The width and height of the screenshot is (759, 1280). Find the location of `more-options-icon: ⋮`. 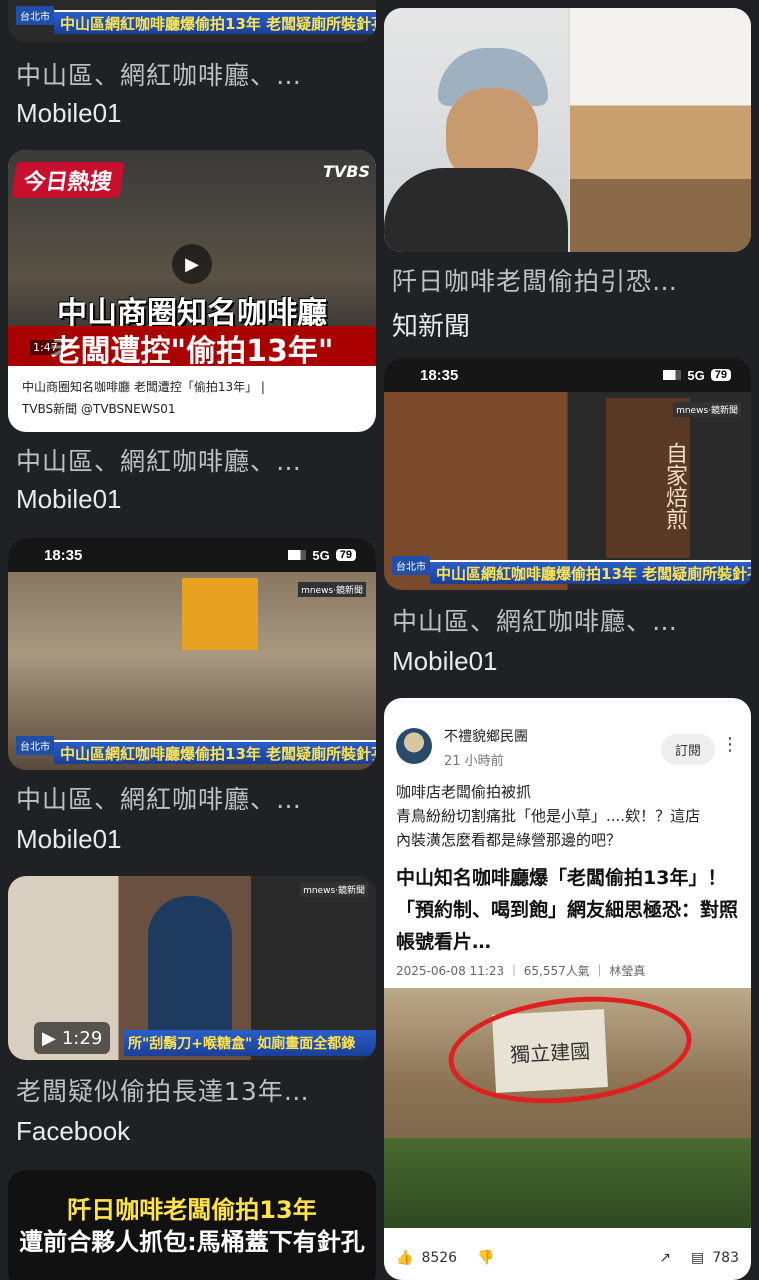

more-options-icon: ⋮ is located at coordinates (730, 744).